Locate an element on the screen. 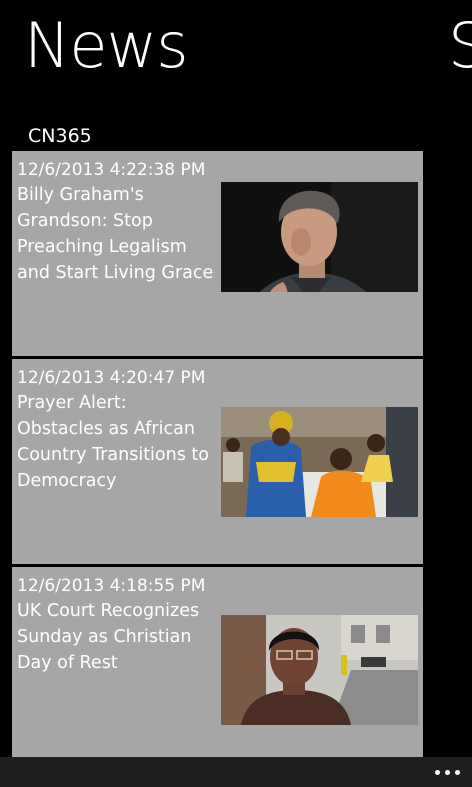 The image size is (472, 787). news-date: 12/6/2013 4:18:55 PM is located at coordinates (111, 586).